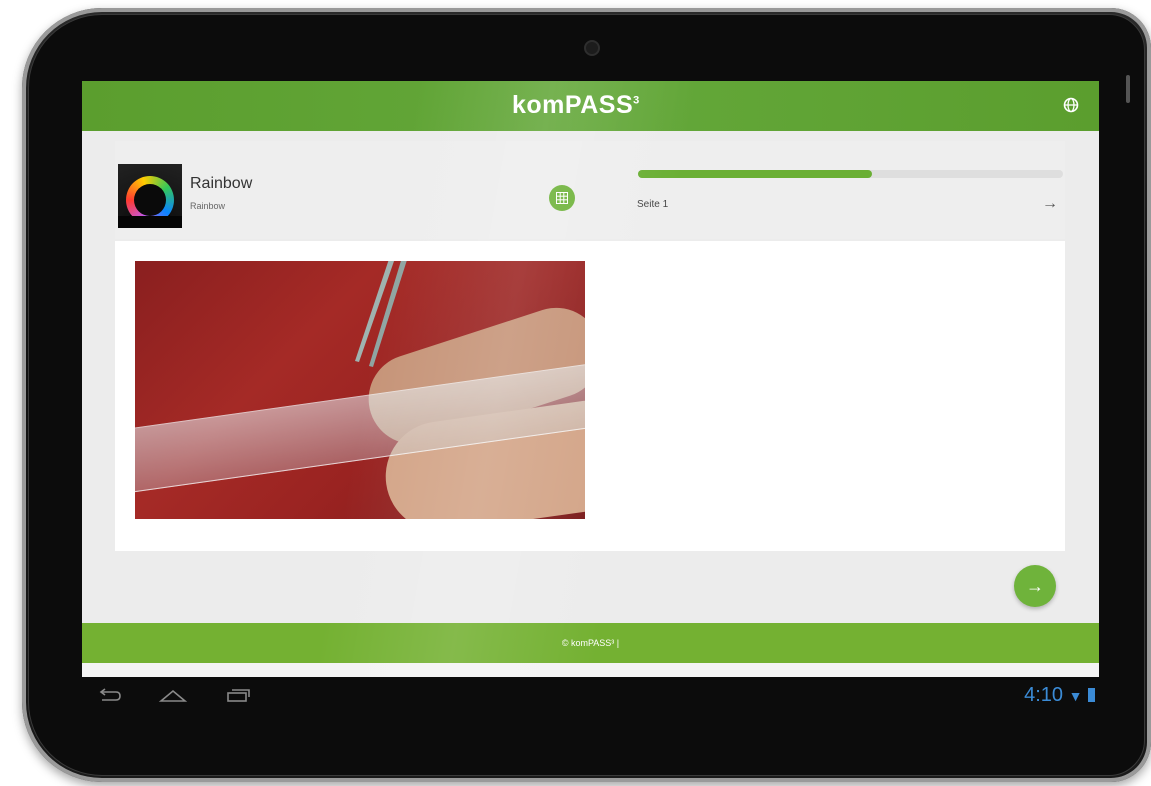 This screenshot has width=1151, height=786. Describe the element at coordinates (238, 696) in the screenshot. I see `recents-icon` at that location.